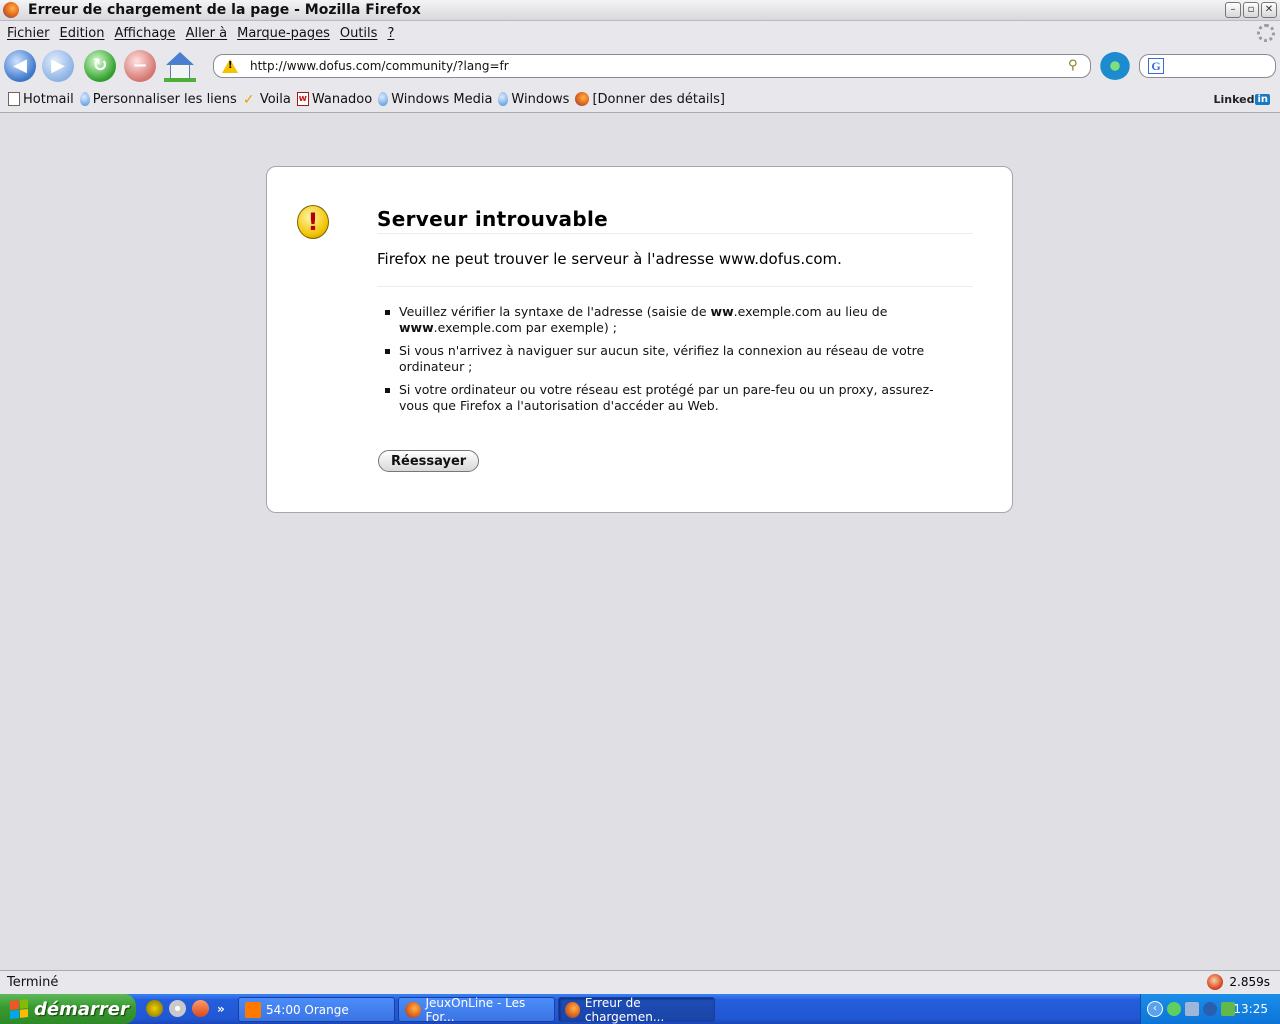  I want to click on status-bar: Terminé 2.859s, so click(640, 982).